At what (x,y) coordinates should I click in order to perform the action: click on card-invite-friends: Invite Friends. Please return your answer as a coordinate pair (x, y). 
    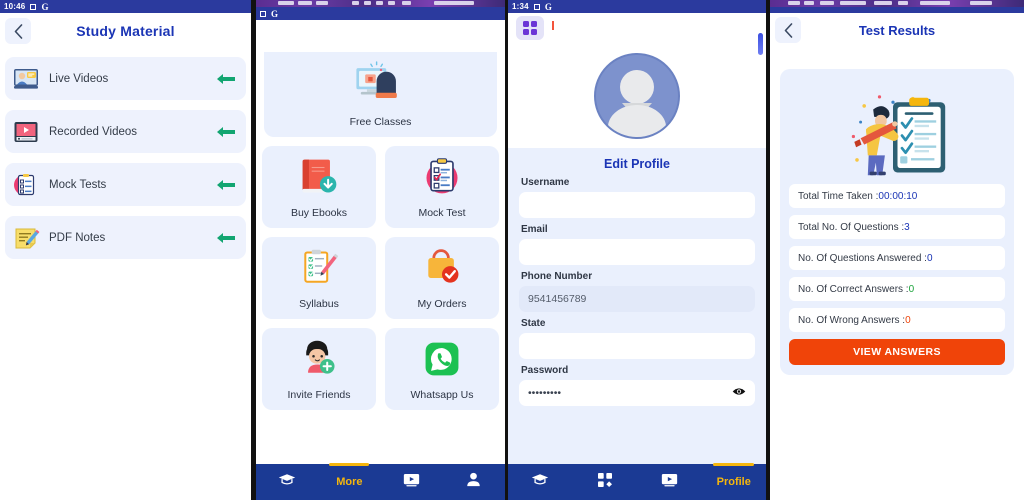
    Looking at the image, I should click on (319, 369).